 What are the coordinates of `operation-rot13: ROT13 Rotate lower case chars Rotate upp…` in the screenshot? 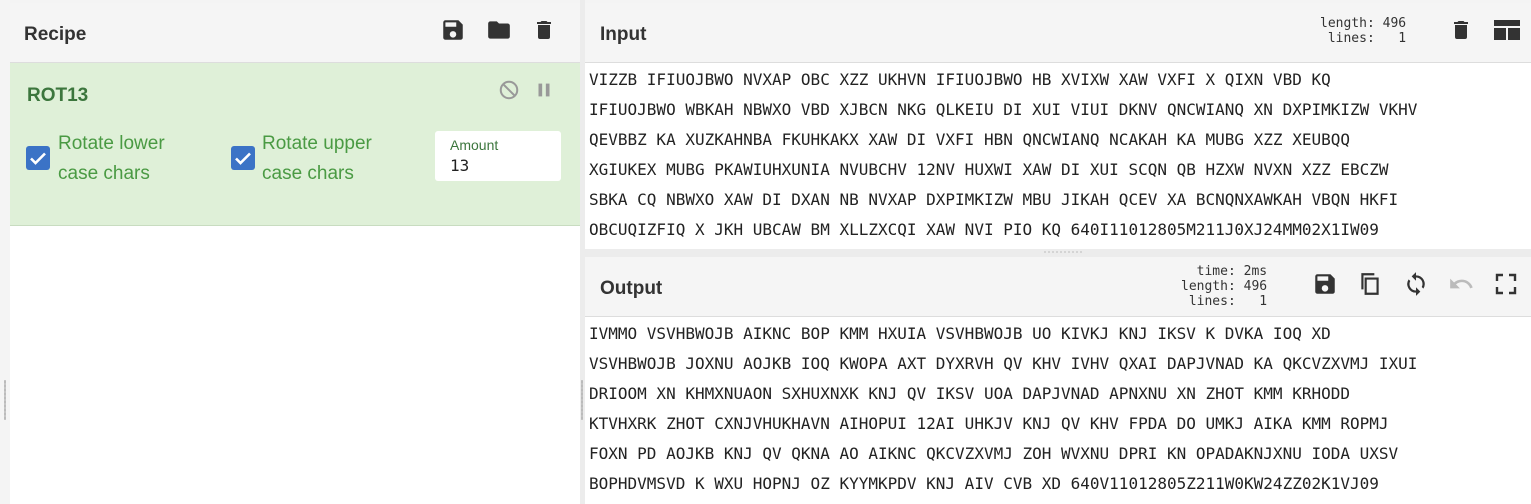 It's located at (295, 144).